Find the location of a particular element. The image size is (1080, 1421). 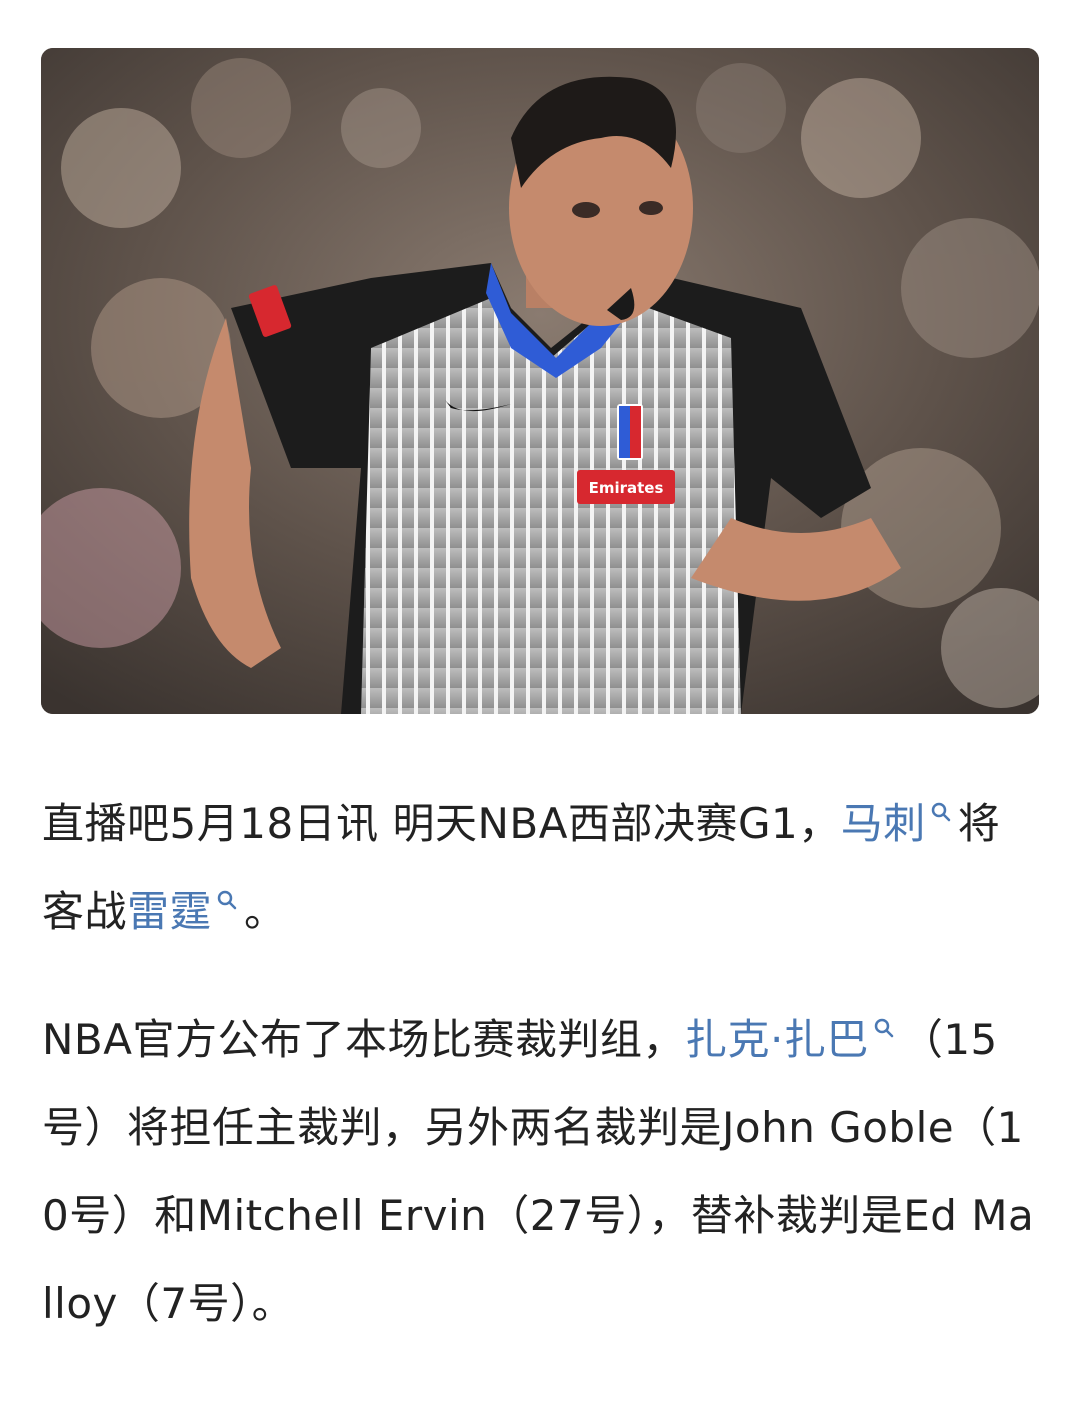

article-paragraph-1: 直播吧5月18日讯 明天NBA西部决赛G1，马刺 将客战雷霆。 is located at coordinates (540, 868).